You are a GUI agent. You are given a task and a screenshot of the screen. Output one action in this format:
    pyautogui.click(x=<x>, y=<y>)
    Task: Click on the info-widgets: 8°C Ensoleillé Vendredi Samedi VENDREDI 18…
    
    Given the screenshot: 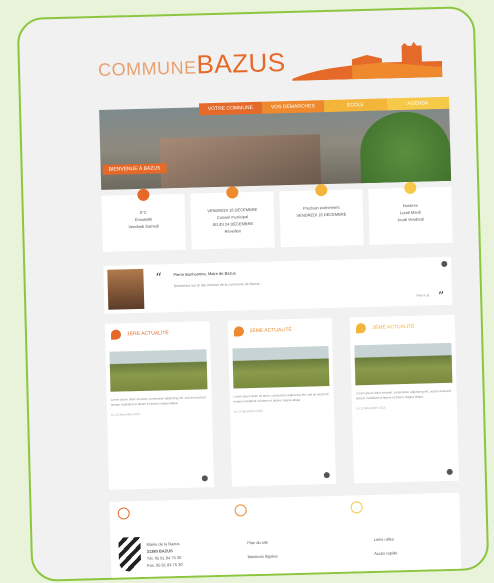 What is the action you would take?
    pyautogui.click(x=277, y=216)
    